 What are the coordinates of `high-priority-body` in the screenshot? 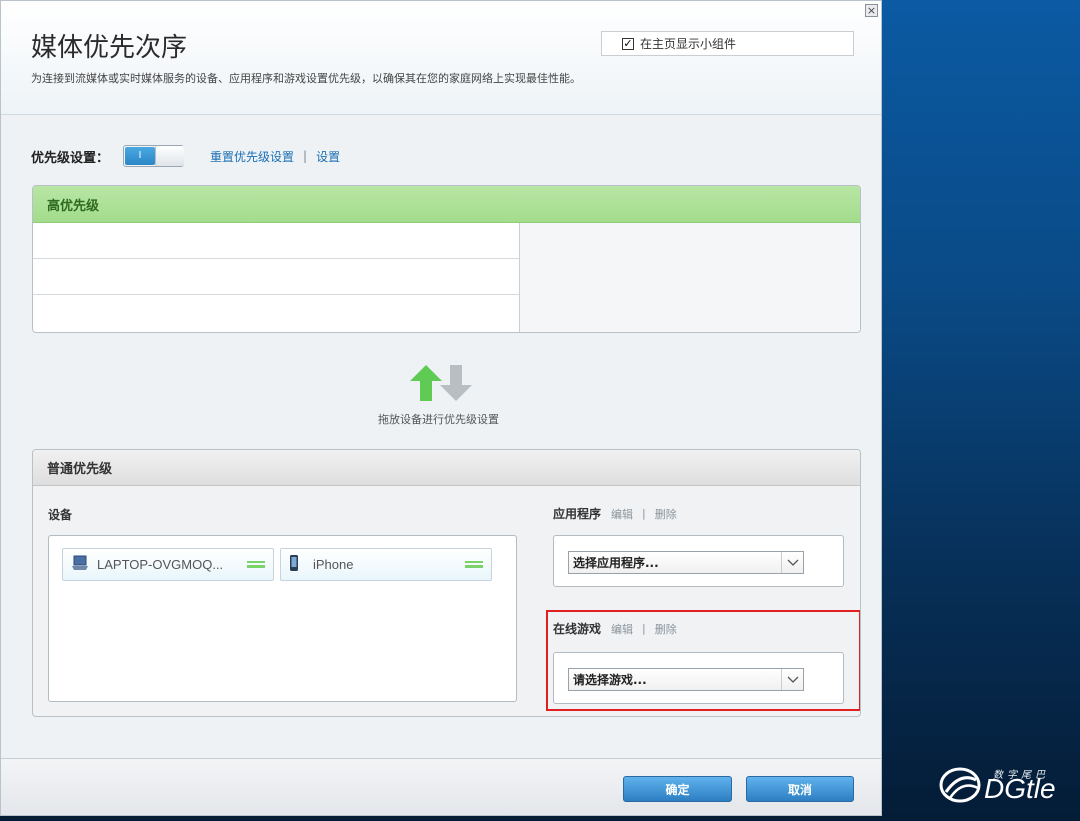 It's located at (446, 277).